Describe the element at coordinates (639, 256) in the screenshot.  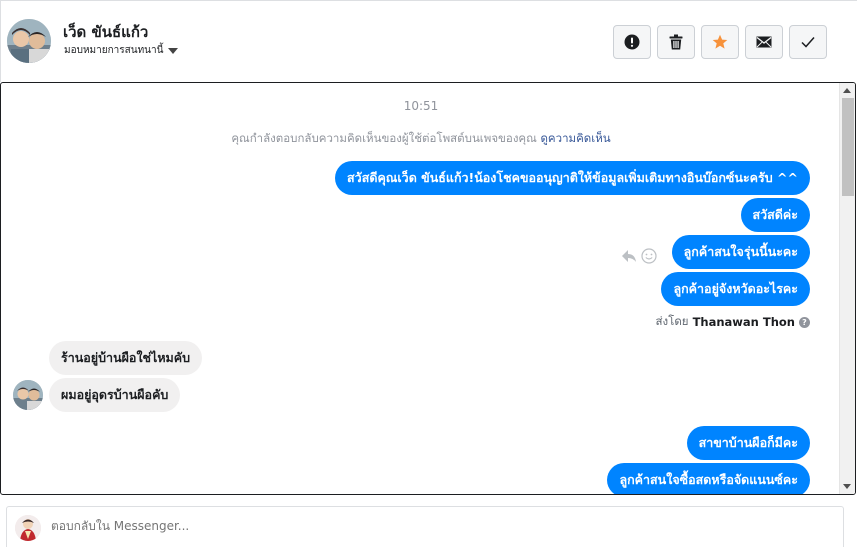
I see `message-tools` at that location.